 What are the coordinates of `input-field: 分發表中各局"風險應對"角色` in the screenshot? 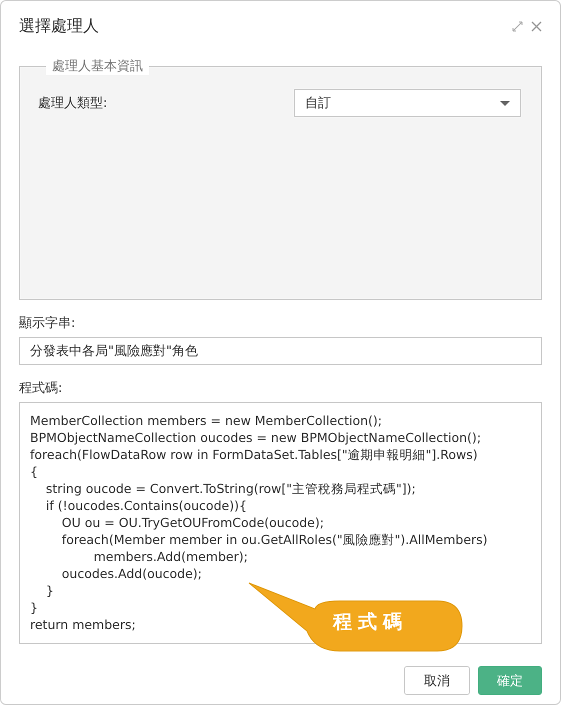 It's located at (280, 351).